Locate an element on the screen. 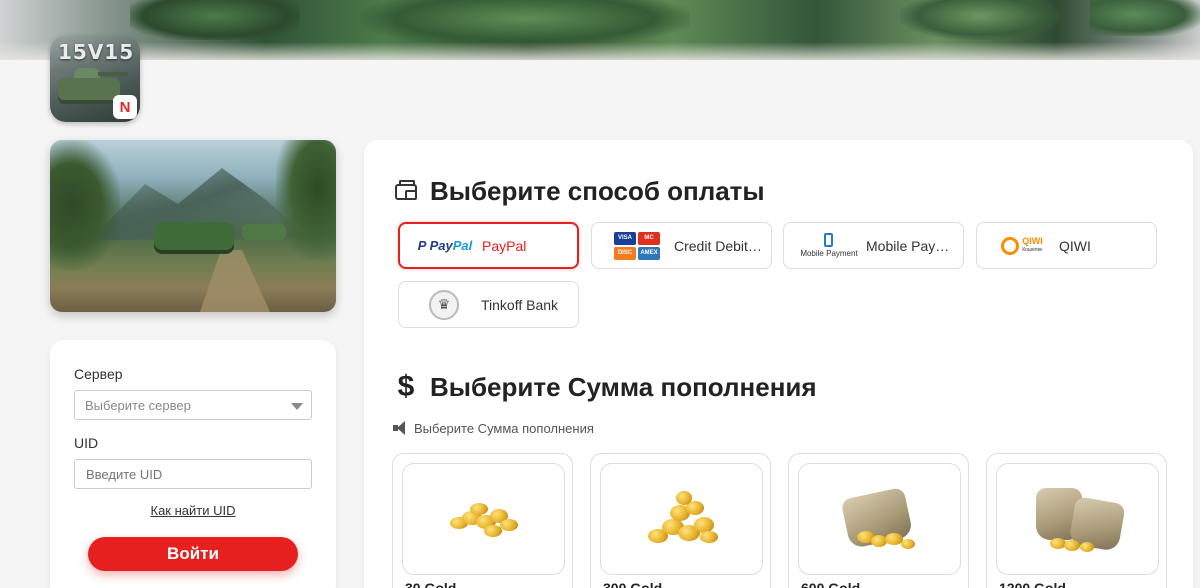 The height and width of the screenshot is (588, 1200). gold-bag-icon is located at coordinates (880, 518).